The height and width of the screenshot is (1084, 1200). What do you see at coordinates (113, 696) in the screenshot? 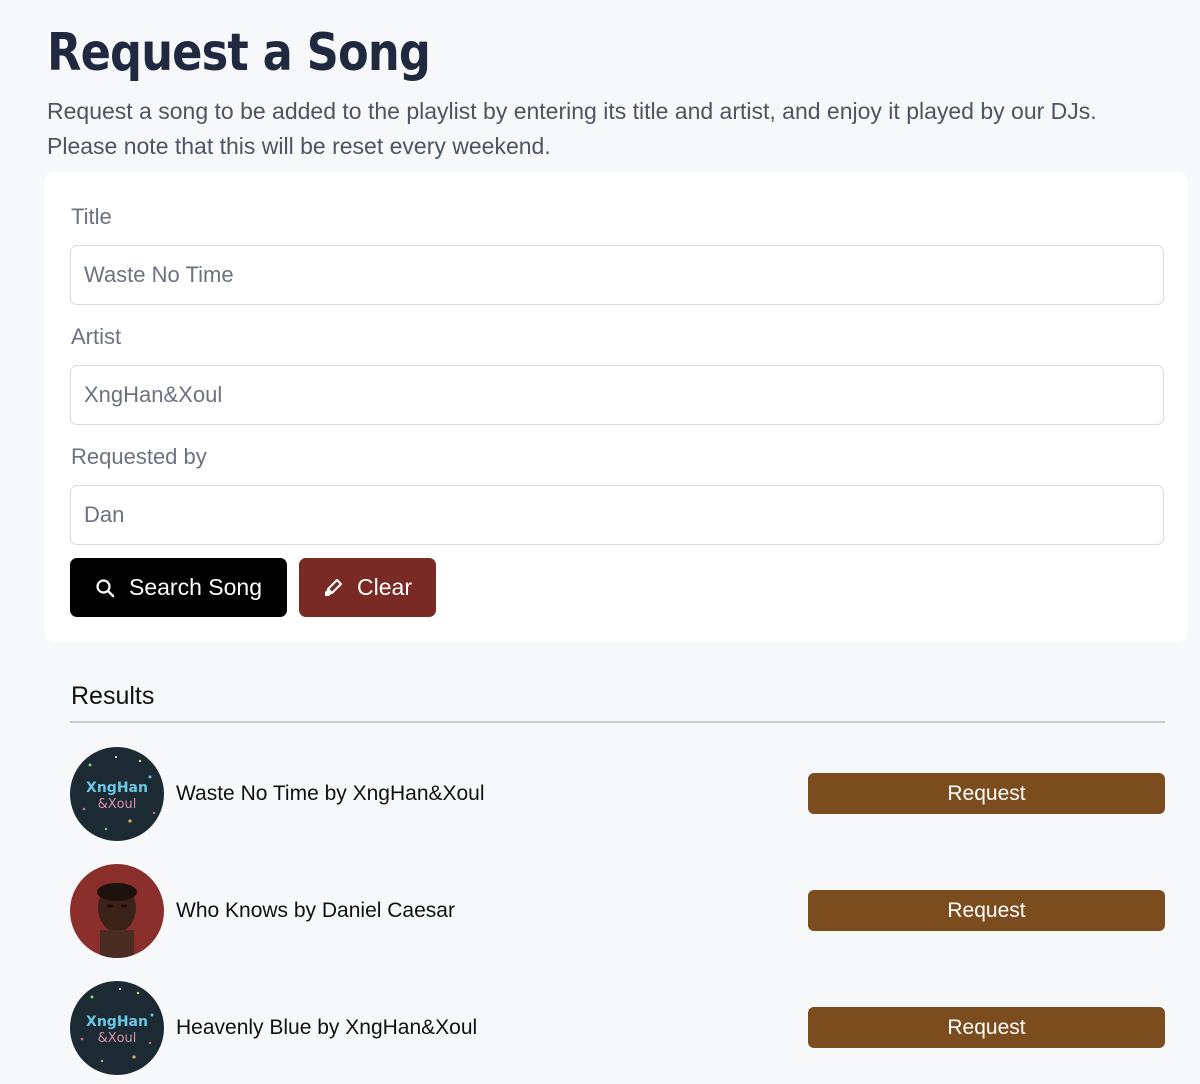
I see `results-heading: Results` at bounding box center [113, 696].